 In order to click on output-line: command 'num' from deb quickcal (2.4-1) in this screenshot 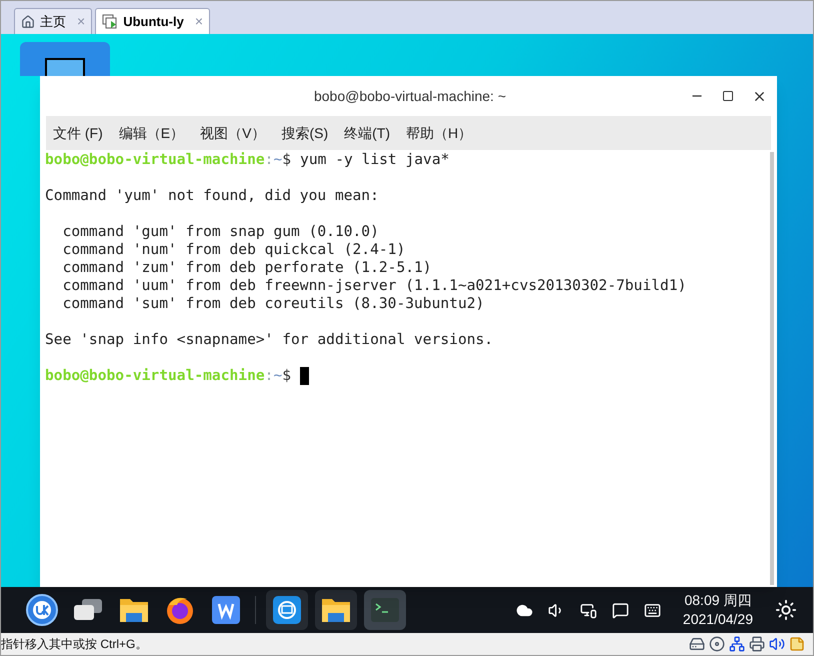, I will do `click(234, 250)`.